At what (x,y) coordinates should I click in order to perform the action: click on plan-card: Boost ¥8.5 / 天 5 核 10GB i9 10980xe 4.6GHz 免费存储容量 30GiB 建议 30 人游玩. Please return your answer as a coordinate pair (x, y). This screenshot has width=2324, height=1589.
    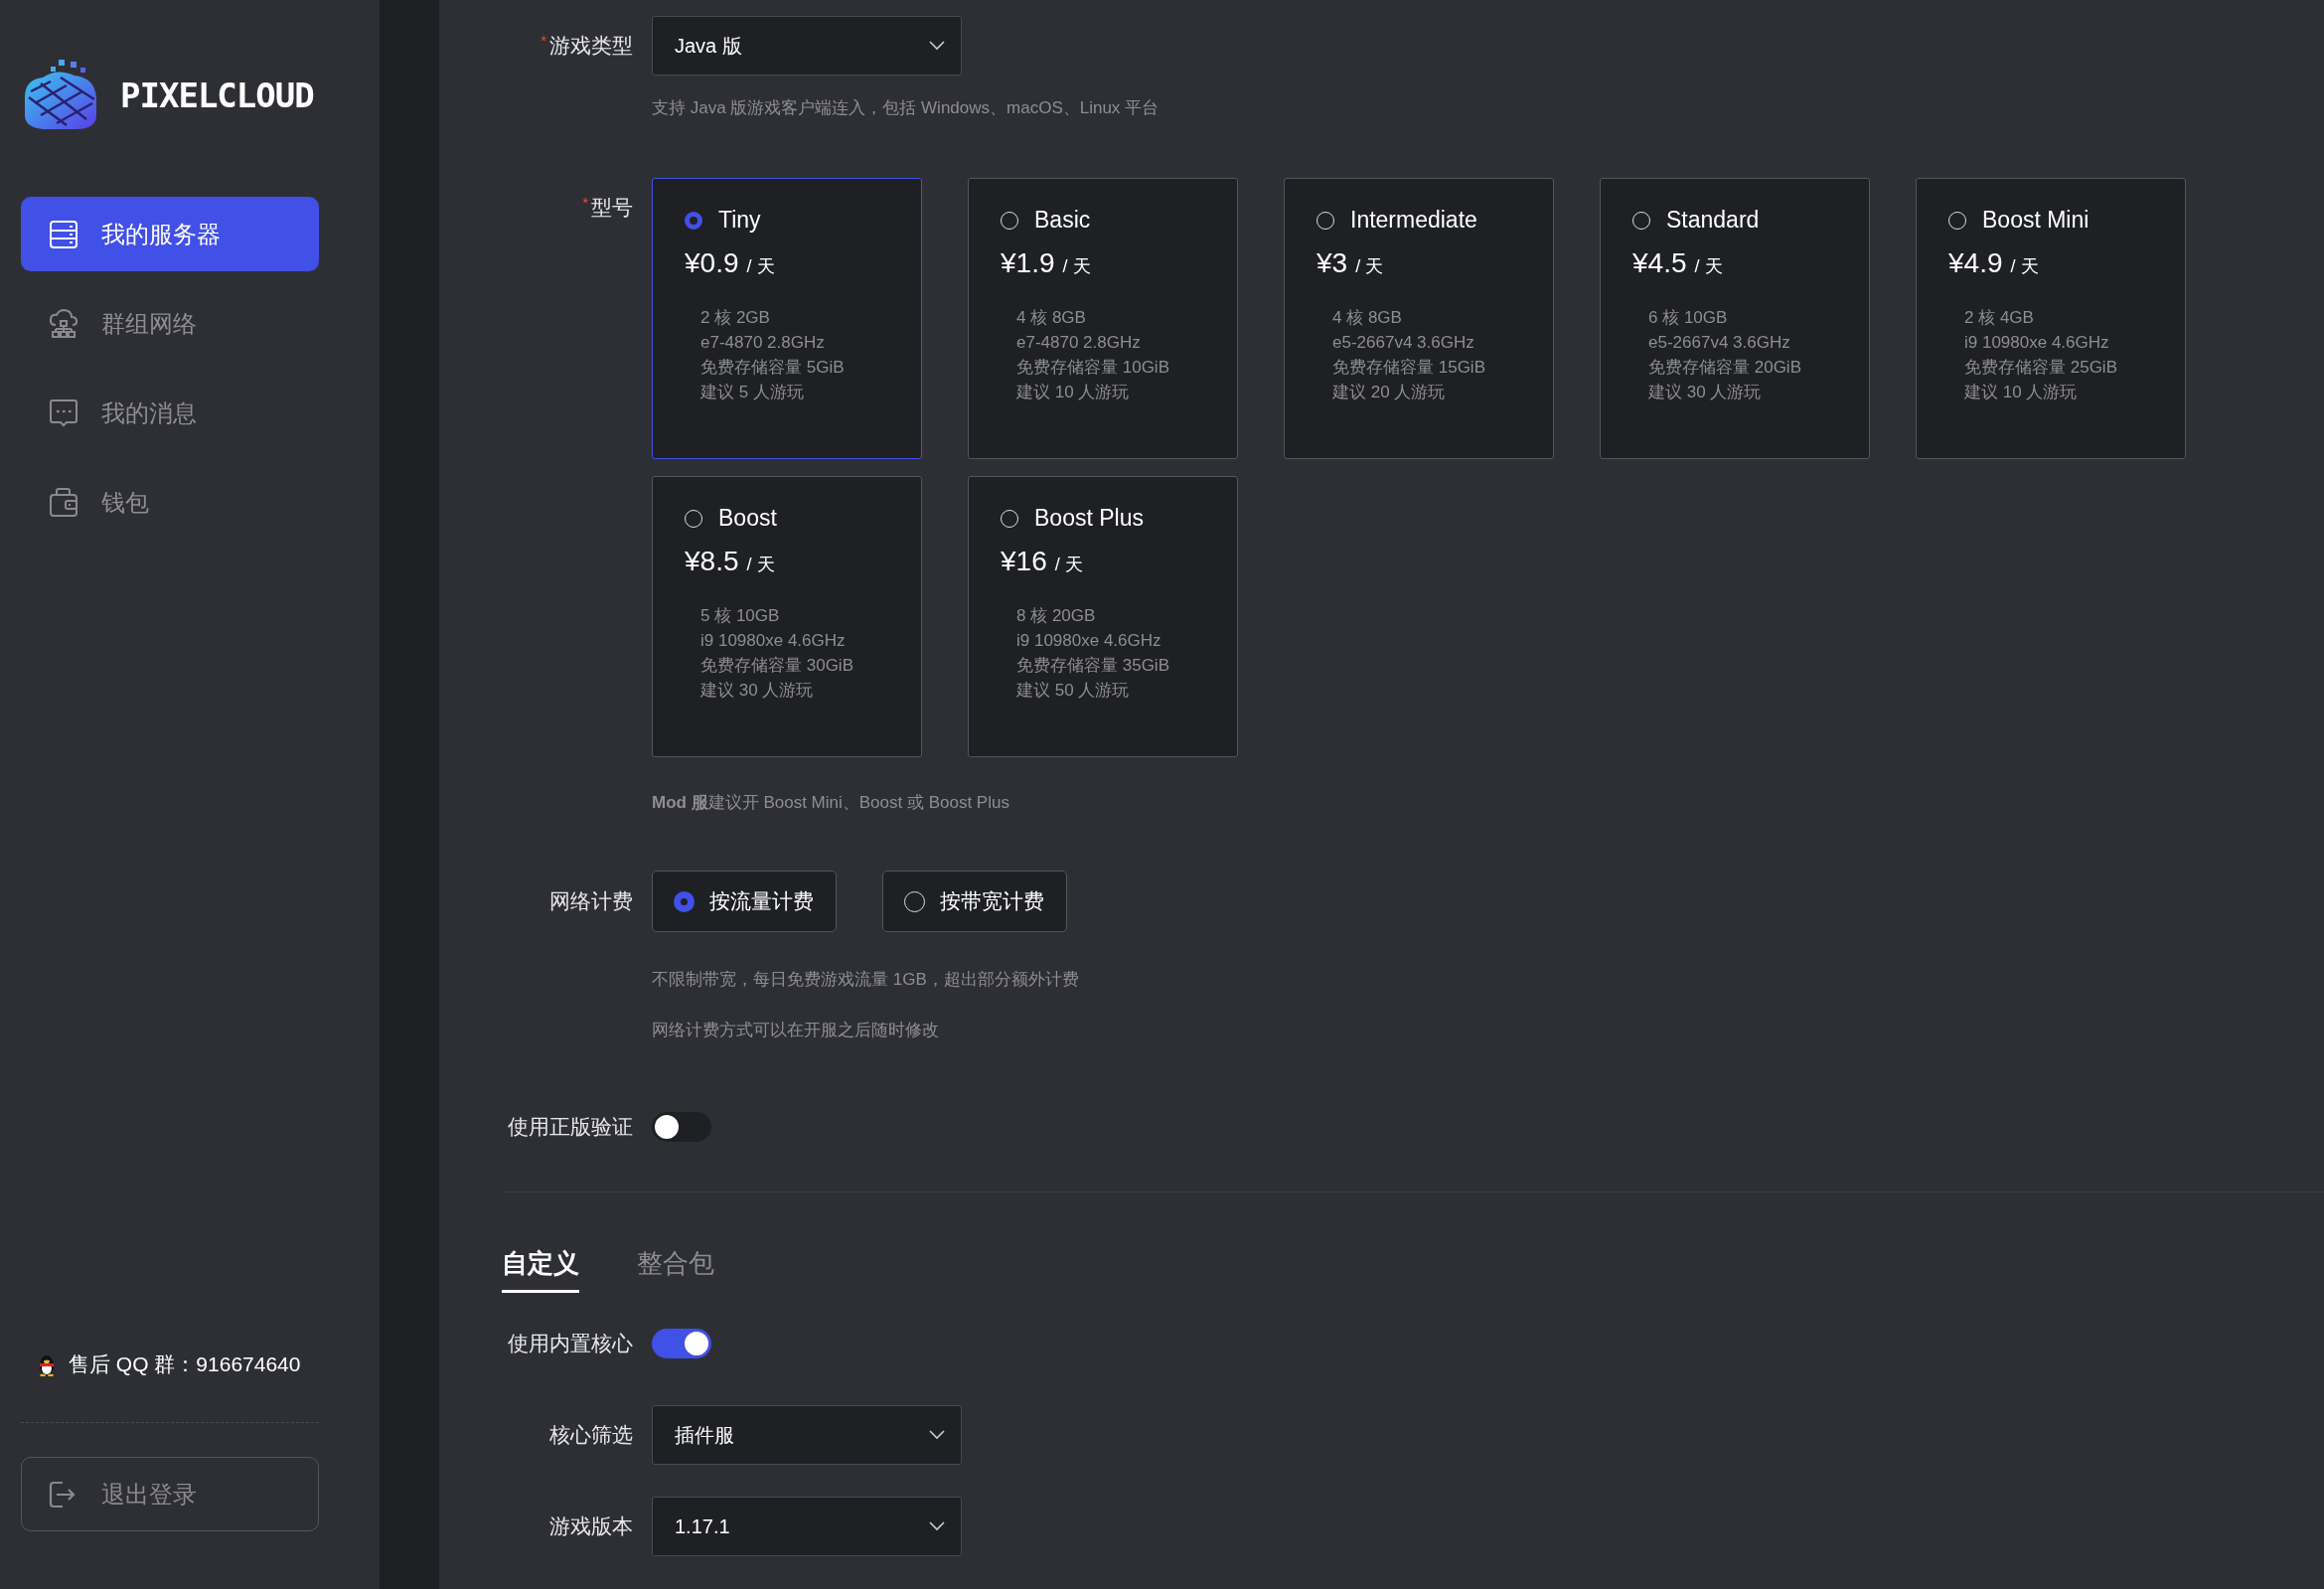
    Looking at the image, I should click on (787, 616).